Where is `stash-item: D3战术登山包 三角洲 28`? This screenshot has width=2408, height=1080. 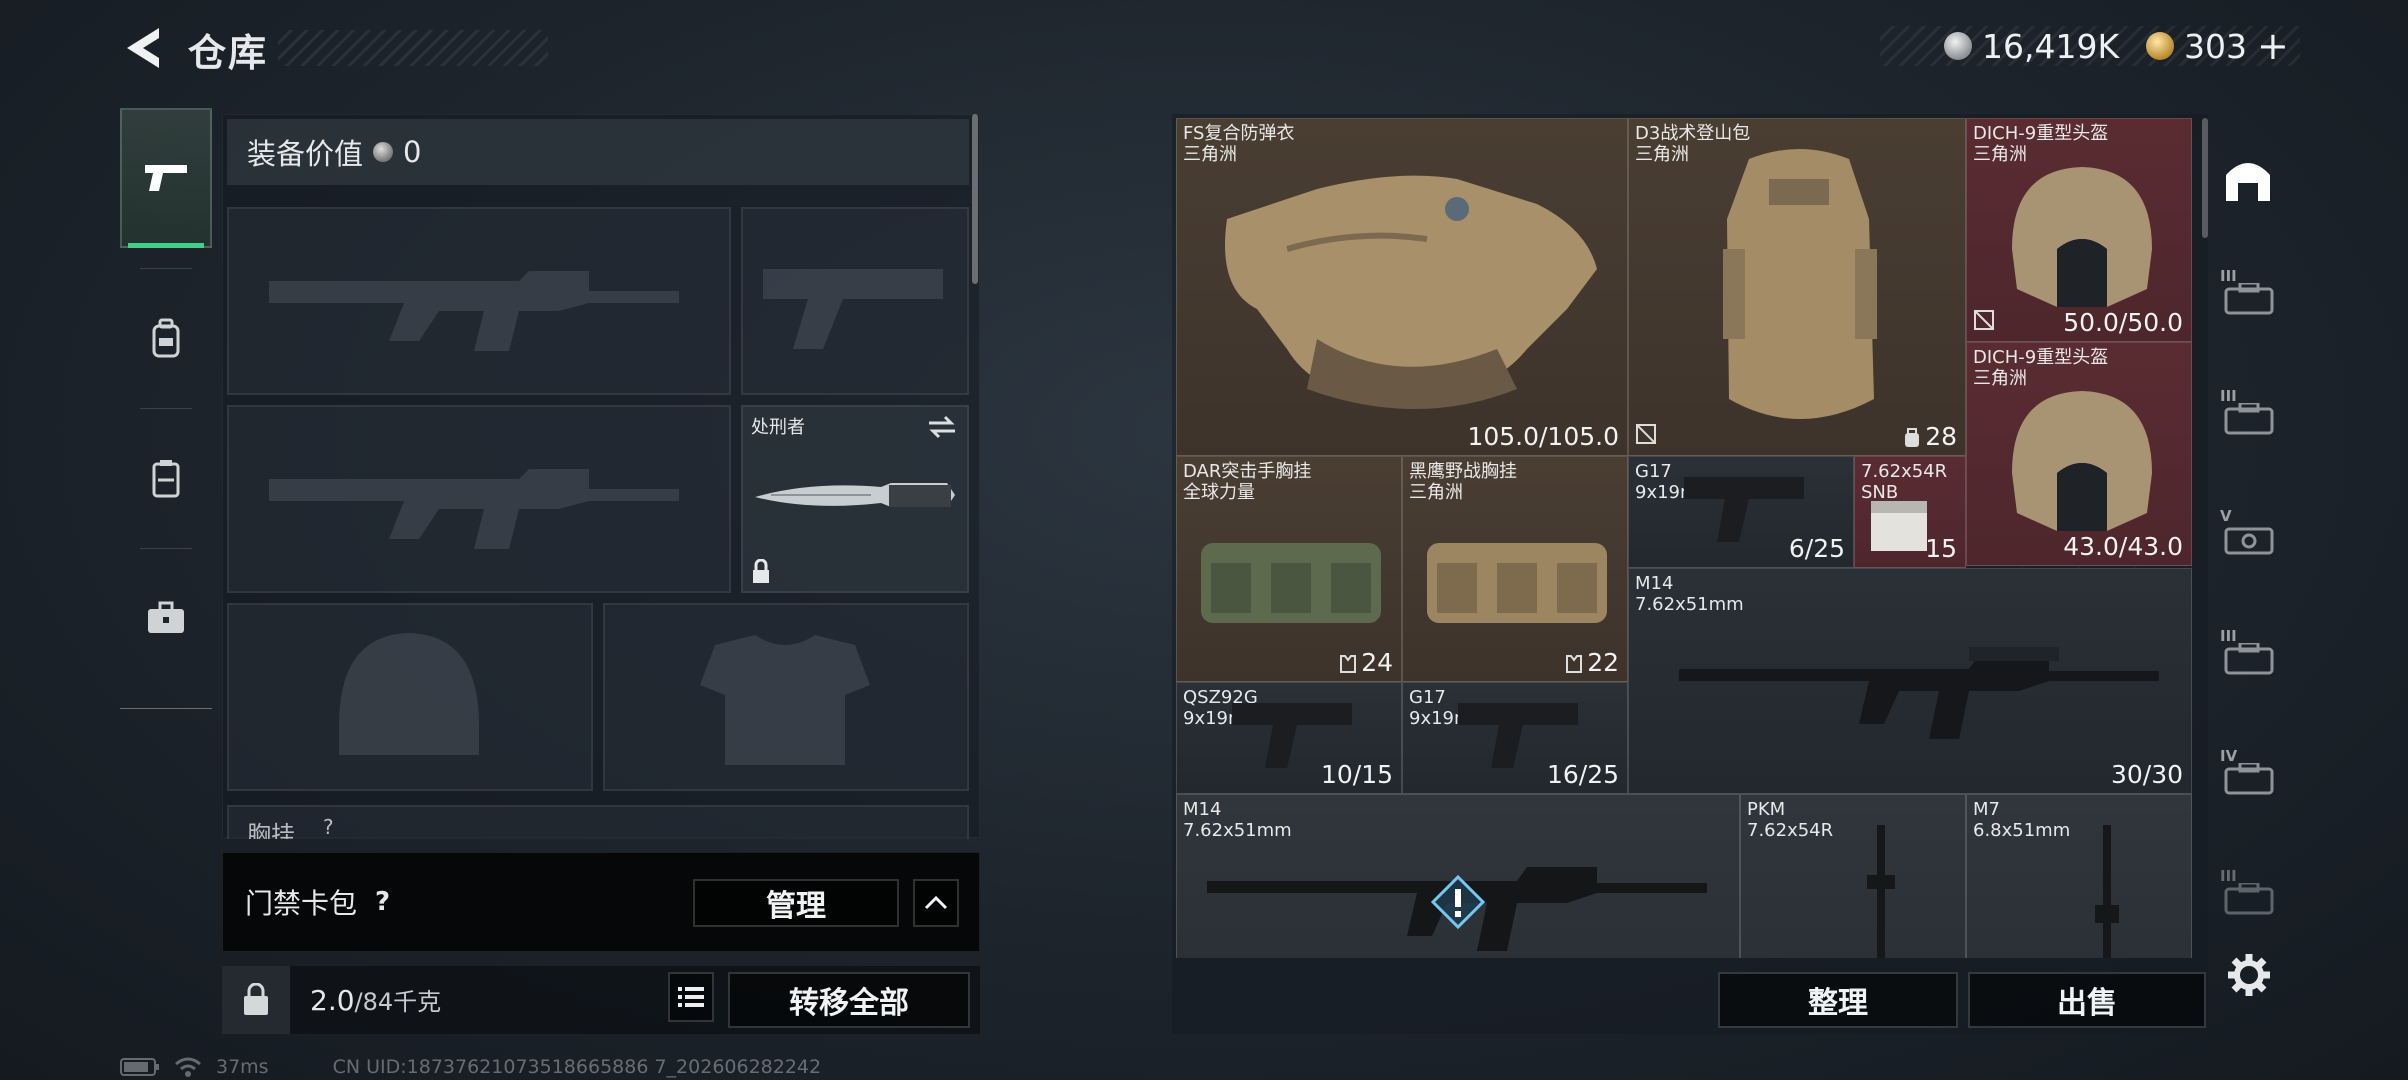 stash-item: D3战术登山包 三角洲 28 is located at coordinates (1797, 287).